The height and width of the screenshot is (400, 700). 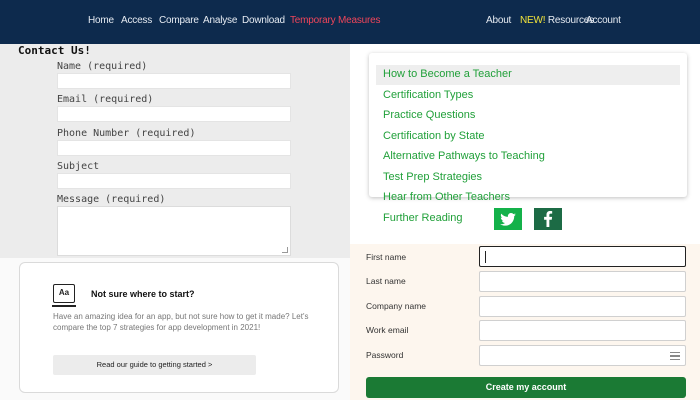 What do you see at coordinates (263, 20) in the screenshot?
I see `nav-link-download: Download` at bounding box center [263, 20].